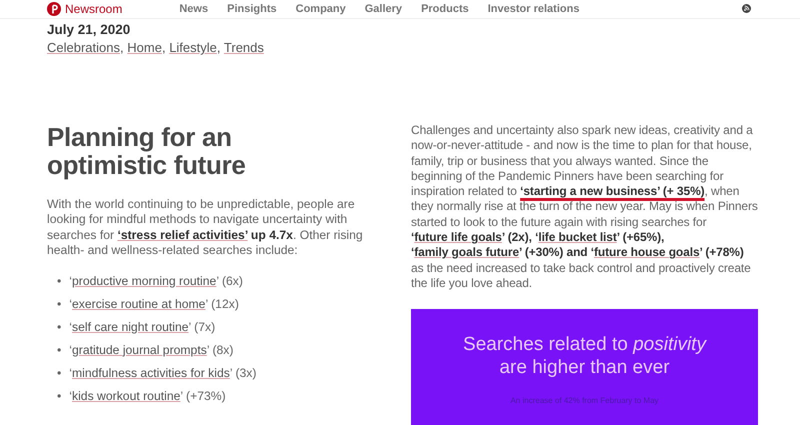  What do you see at coordinates (147, 150) in the screenshot?
I see `article-heading: Planning for an optimistic future` at bounding box center [147, 150].